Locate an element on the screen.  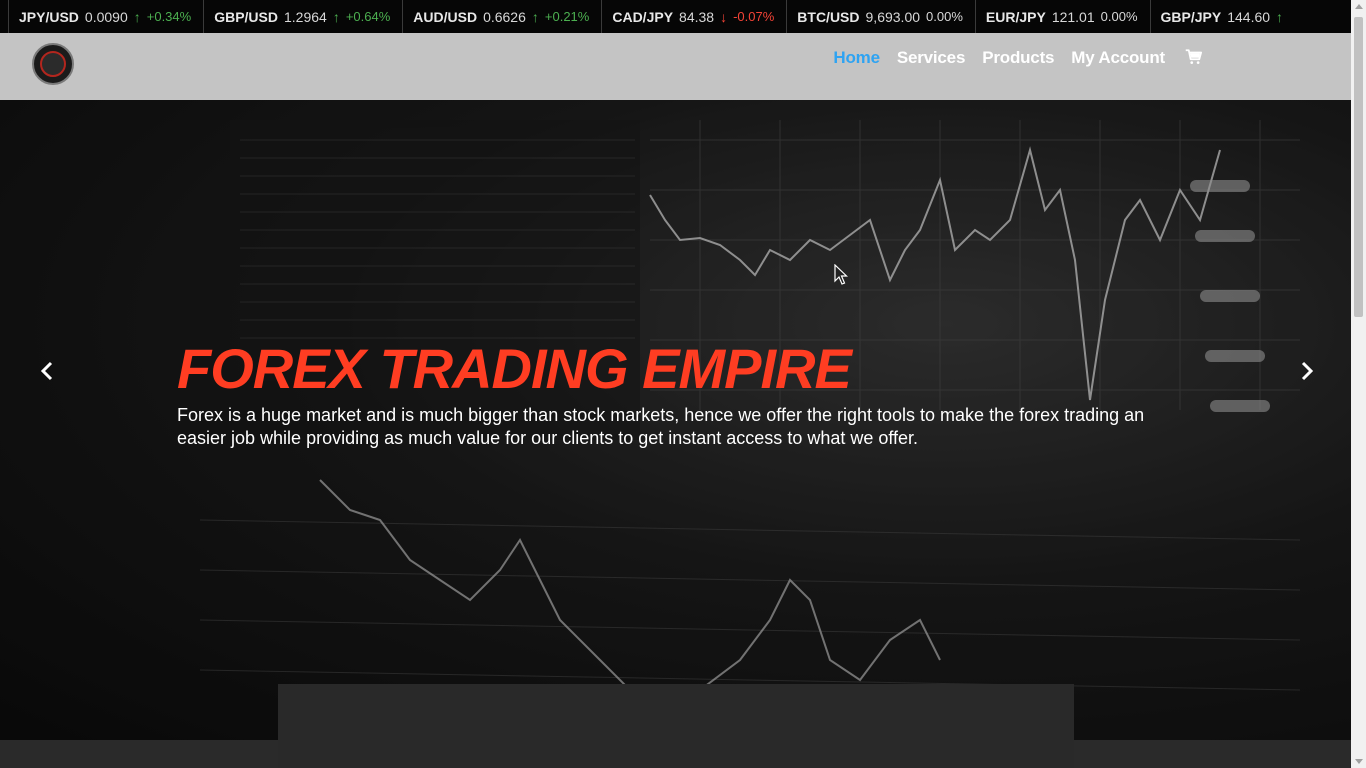
ticker-item: BTC/USD 9,693.00 0.00% is located at coordinates (880, 16).